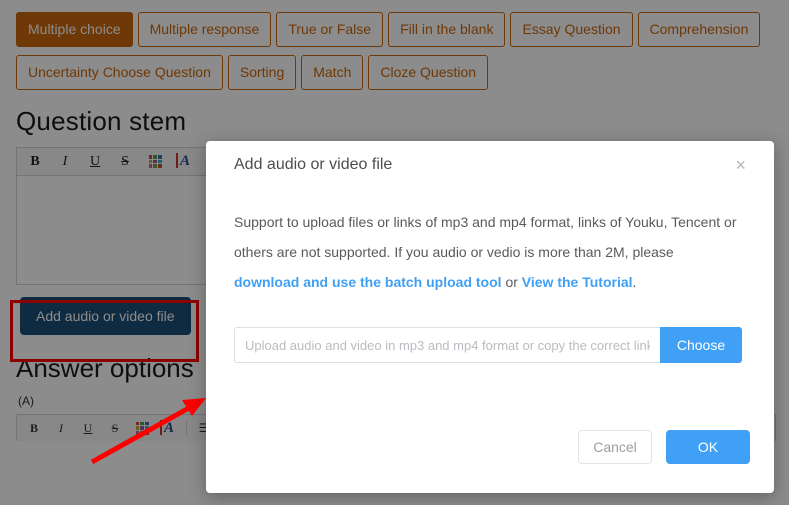 Image resolution: width=789 pixels, height=505 pixels. I want to click on description-text-part-2: or, so click(511, 282).